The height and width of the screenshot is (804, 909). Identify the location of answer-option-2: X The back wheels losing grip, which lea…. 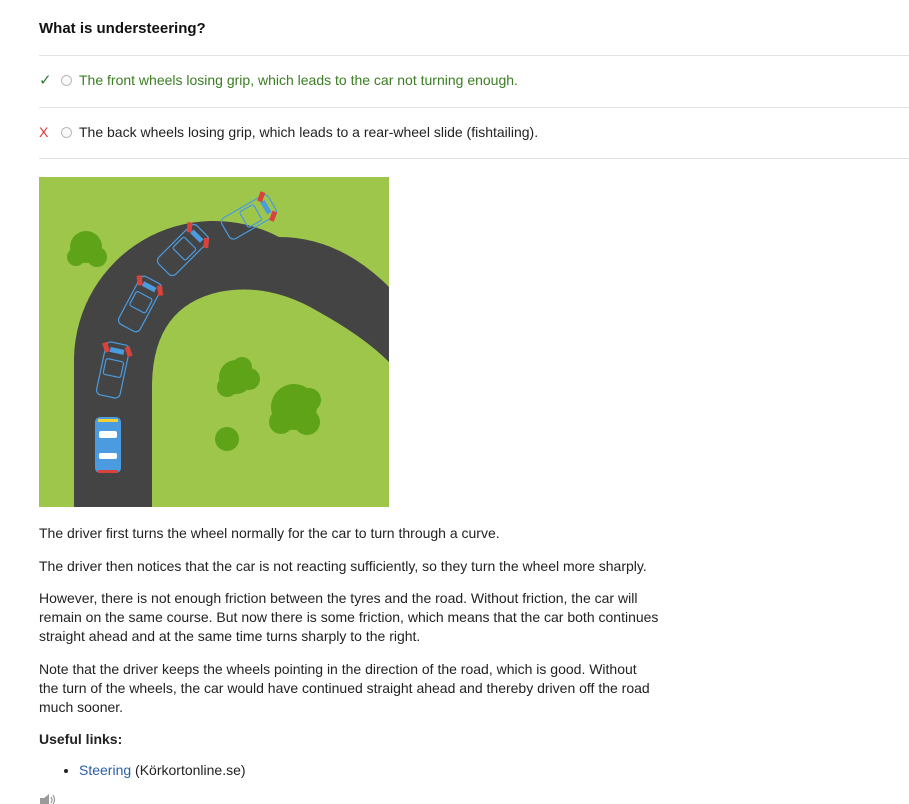
(288, 132).